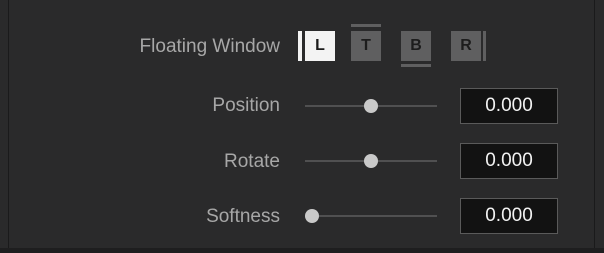 The width and height of the screenshot is (604, 253). Describe the element at coordinates (509, 161) in the screenshot. I see `rotate-value-field: 0.000` at that location.